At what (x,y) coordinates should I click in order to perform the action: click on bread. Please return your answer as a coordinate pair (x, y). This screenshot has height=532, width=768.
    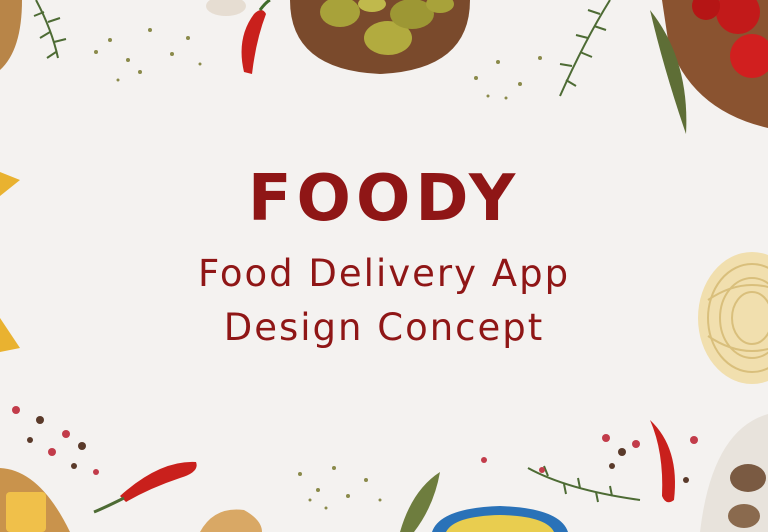
    Looking at the image, I should click on (131, 500).